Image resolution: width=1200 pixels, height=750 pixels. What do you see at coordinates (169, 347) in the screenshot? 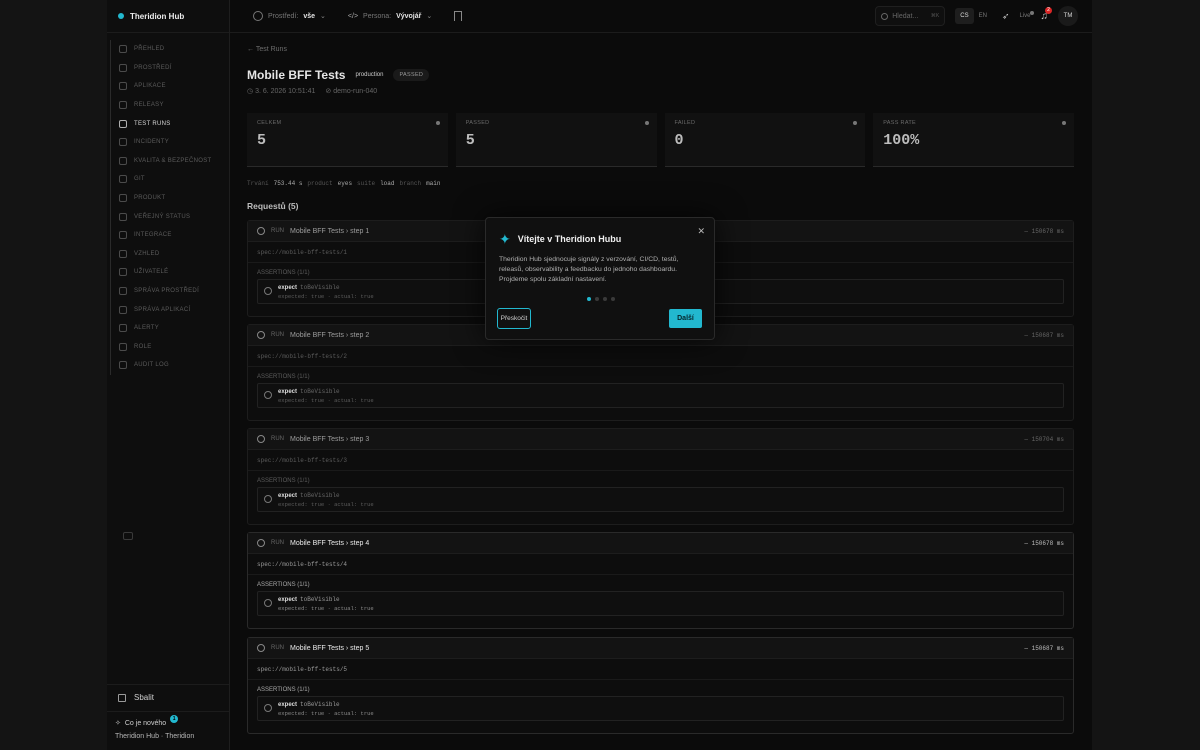
I see `sidebar-item: ROLE` at bounding box center [169, 347].